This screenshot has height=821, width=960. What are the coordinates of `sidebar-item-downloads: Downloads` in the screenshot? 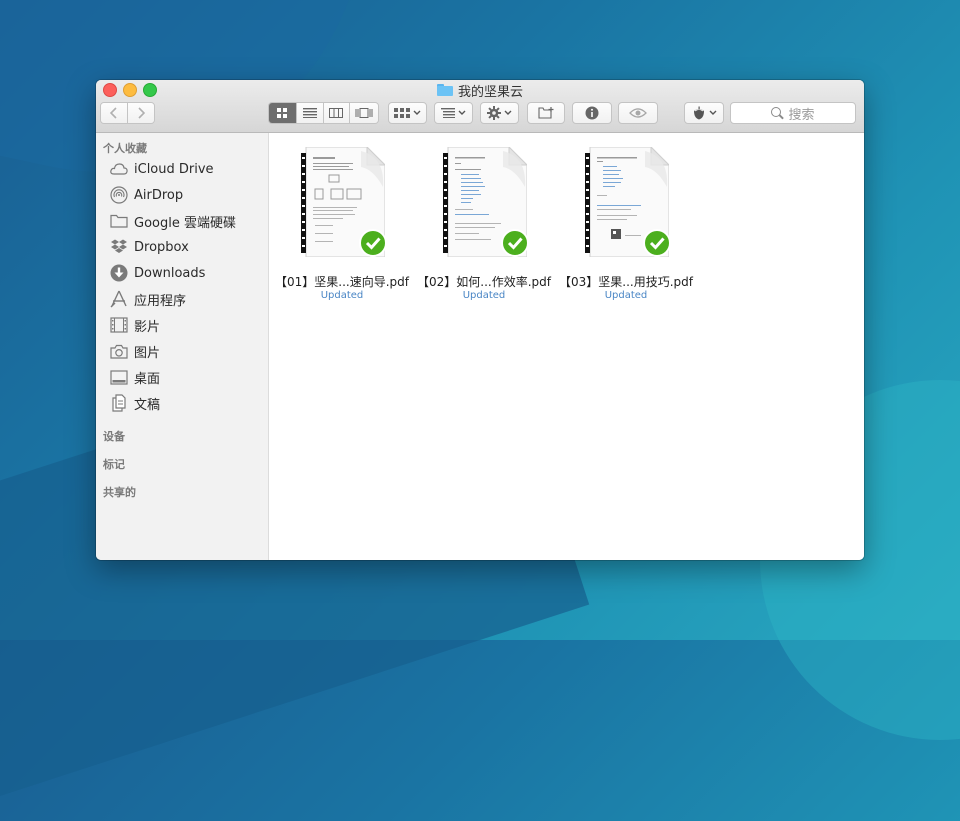 It's located at (157, 273).